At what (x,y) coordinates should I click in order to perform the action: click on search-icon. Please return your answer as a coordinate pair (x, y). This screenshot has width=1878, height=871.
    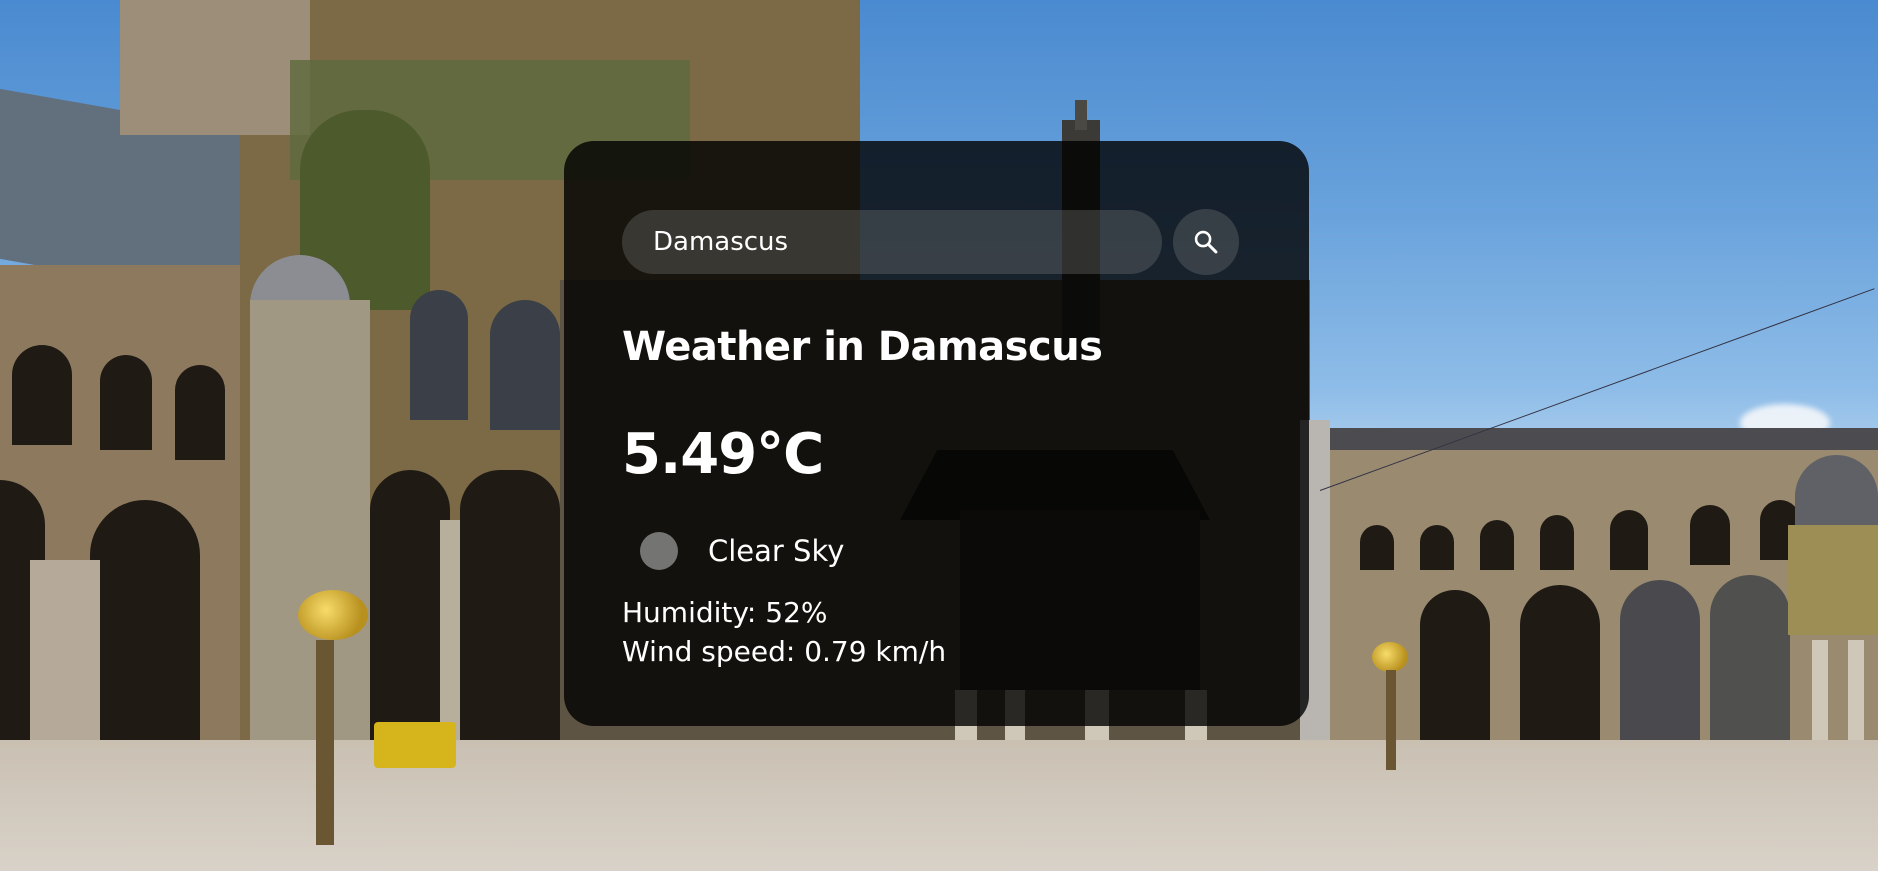
    Looking at the image, I should click on (1206, 242).